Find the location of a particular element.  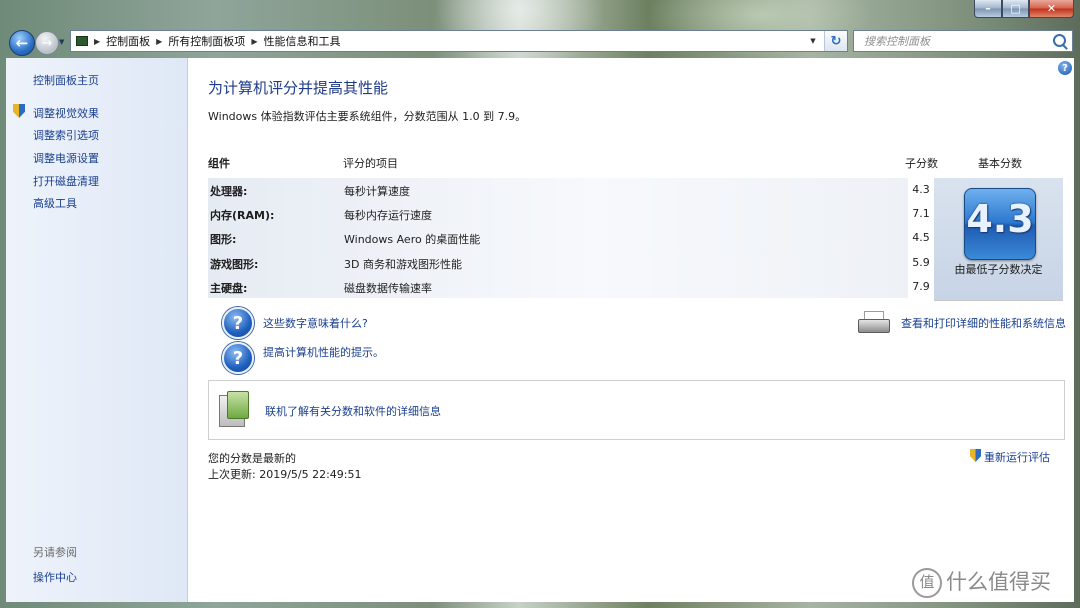

base-score-value: 4.3 is located at coordinates (1000, 219).